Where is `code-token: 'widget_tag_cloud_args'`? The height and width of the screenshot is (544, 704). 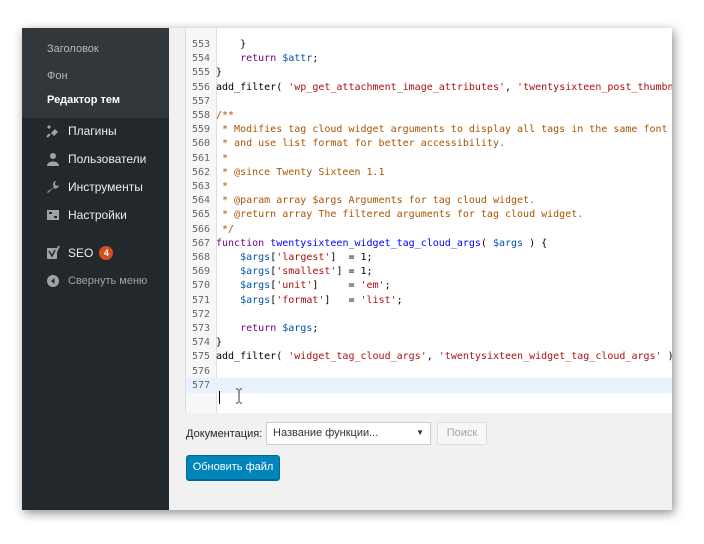
code-token: 'widget_tag_cloud_args' is located at coordinates (357, 357).